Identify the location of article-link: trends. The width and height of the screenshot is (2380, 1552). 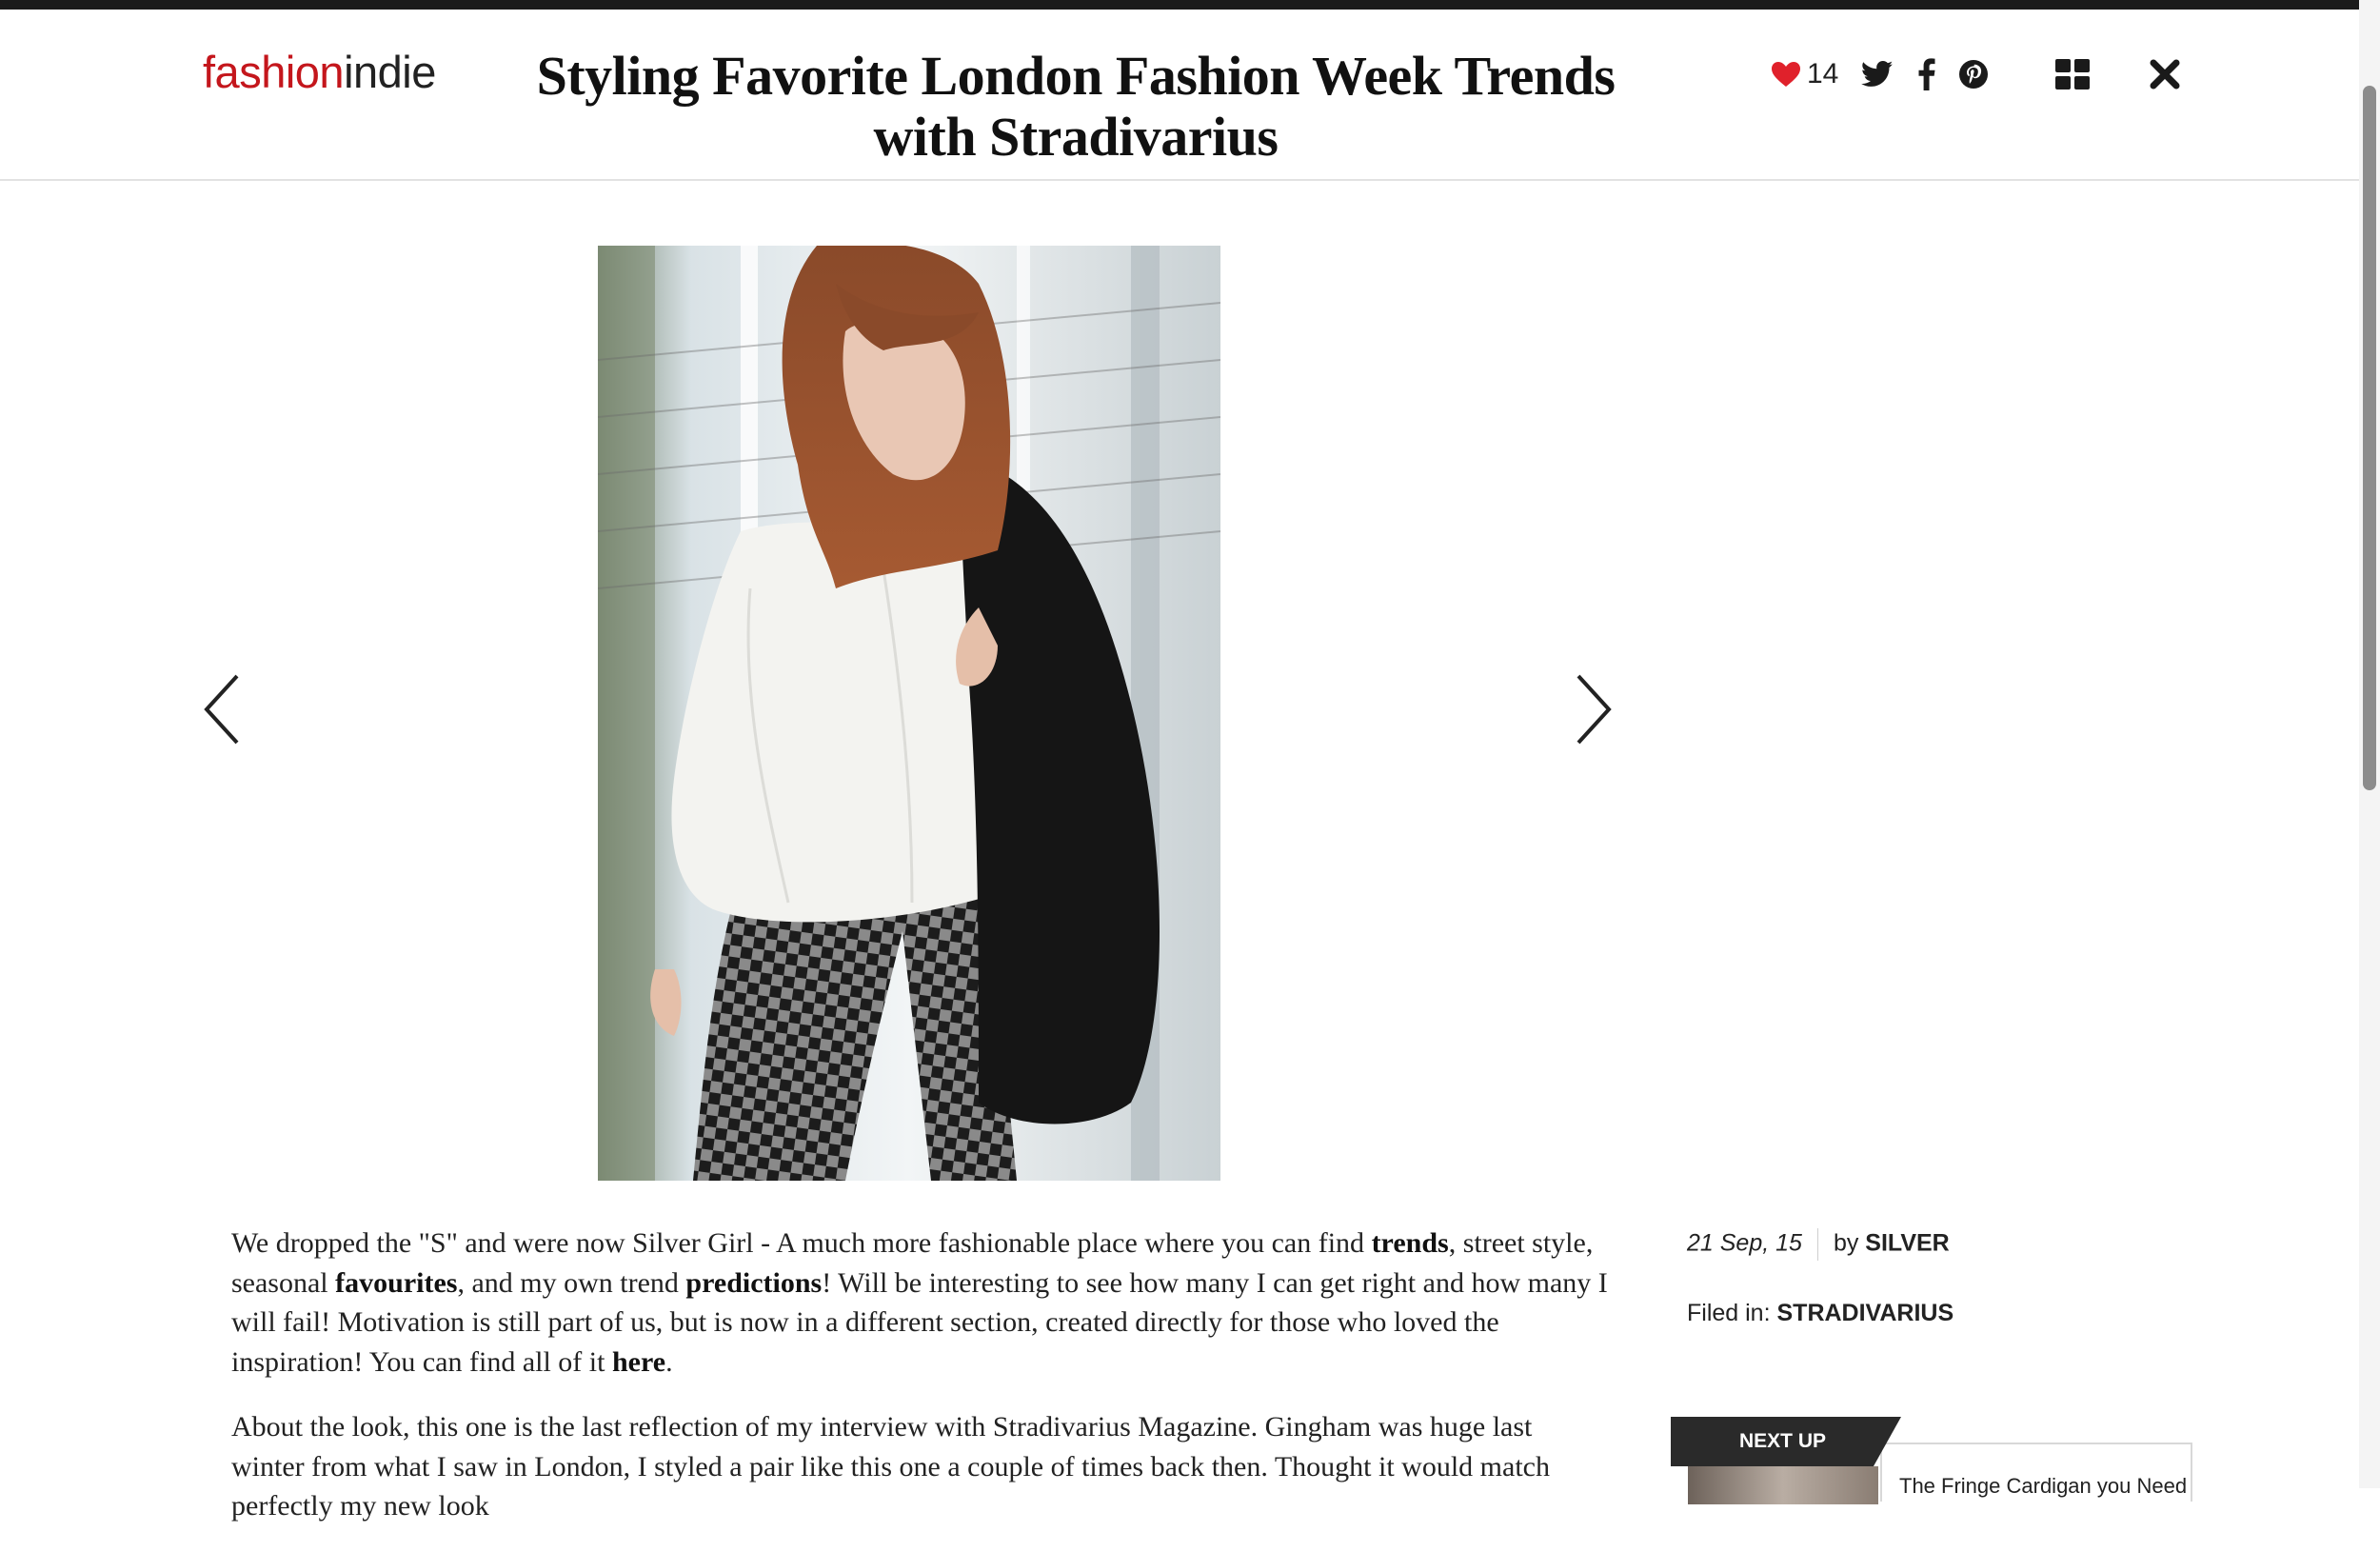
(1410, 1243).